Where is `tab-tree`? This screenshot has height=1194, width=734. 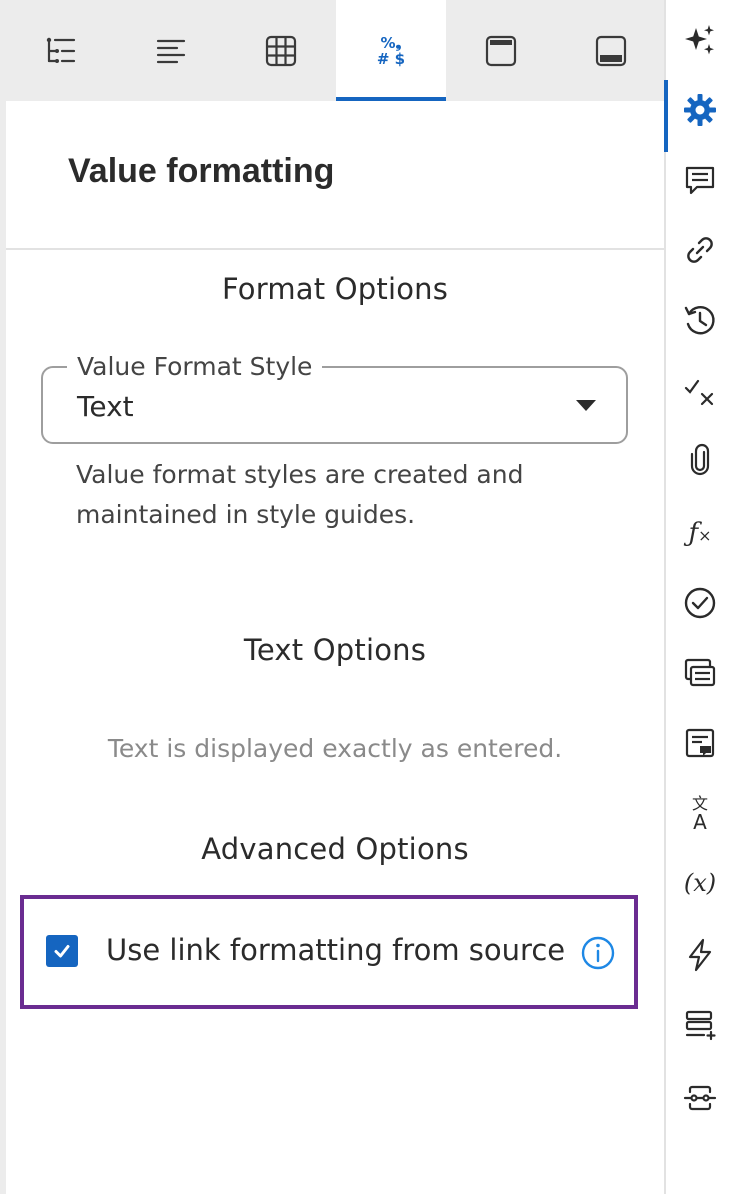 tab-tree is located at coordinates (61, 50).